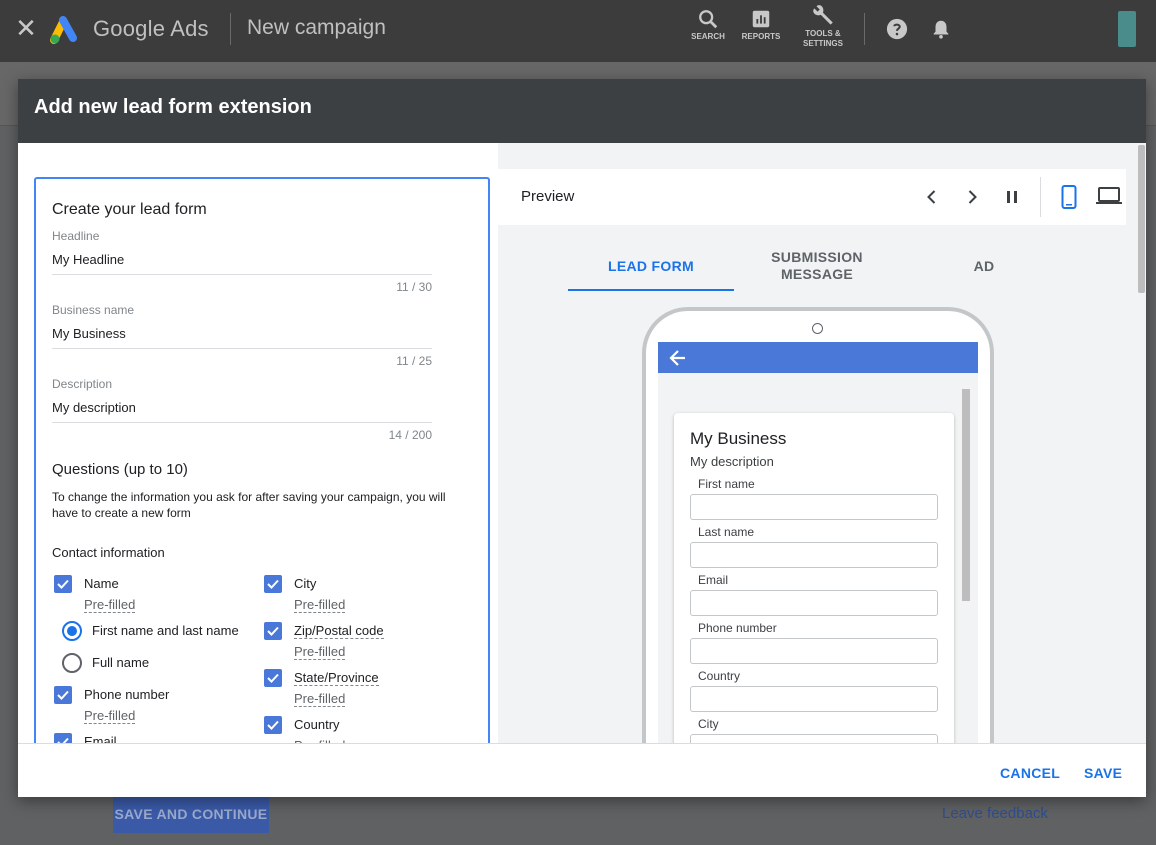 The width and height of the screenshot is (1156, 845). What do you see at coordinates (317, 724) in the screenshot?
I see `country-label: Country` at bounding box center [317, 724].